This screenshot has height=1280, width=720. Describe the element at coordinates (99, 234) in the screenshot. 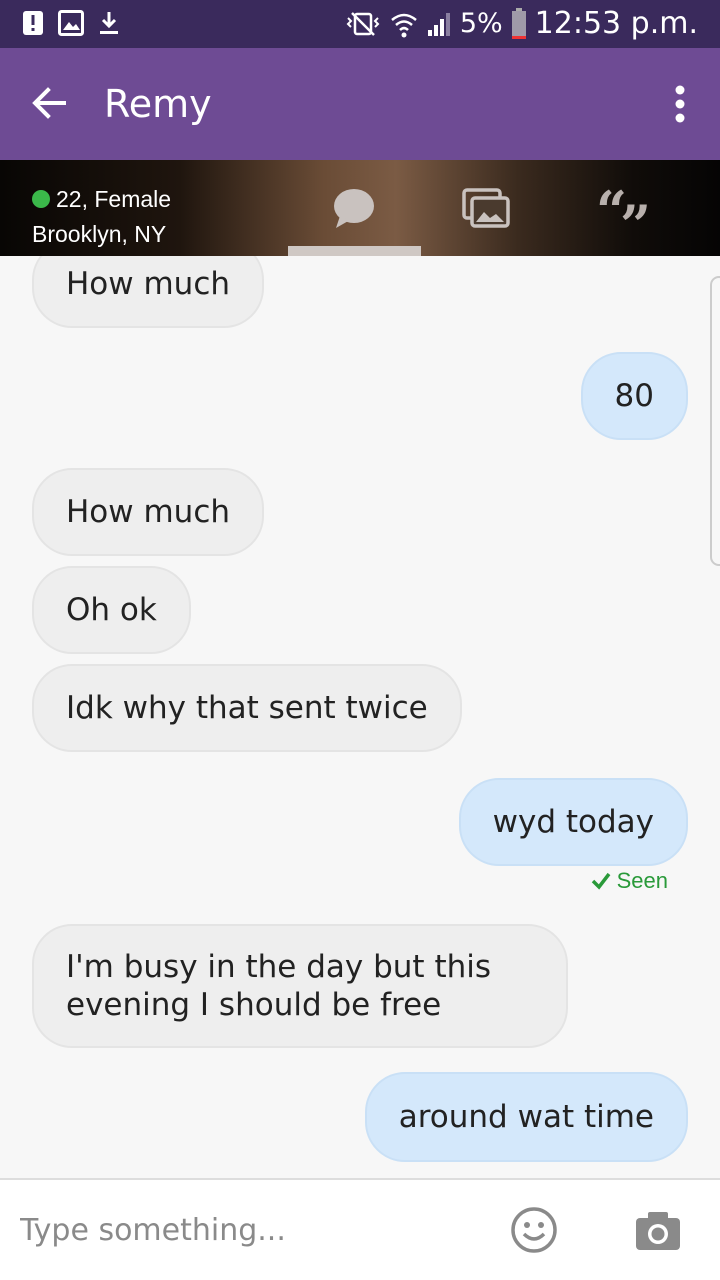

I see `profile-location: Brooklyn, NY` at that location.